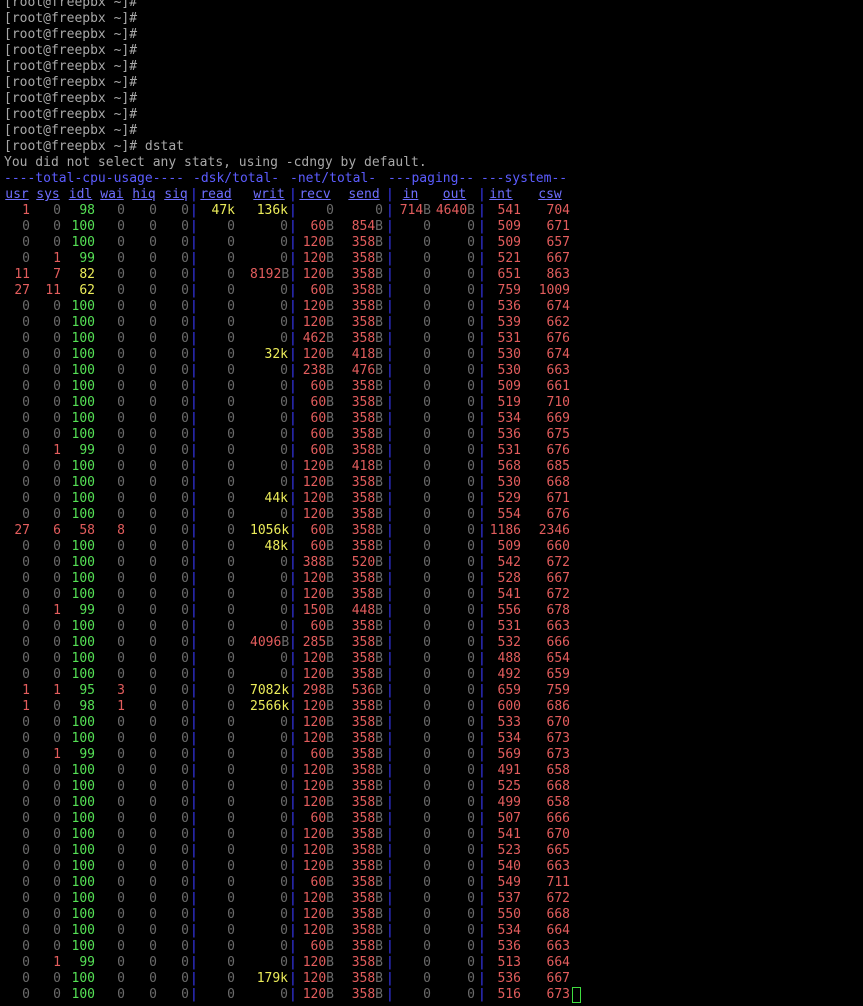 The width and height of the screenshot is (863, 1006). I want to click on prompt-line: [root@freepbx ~]#, so click(71, 34).